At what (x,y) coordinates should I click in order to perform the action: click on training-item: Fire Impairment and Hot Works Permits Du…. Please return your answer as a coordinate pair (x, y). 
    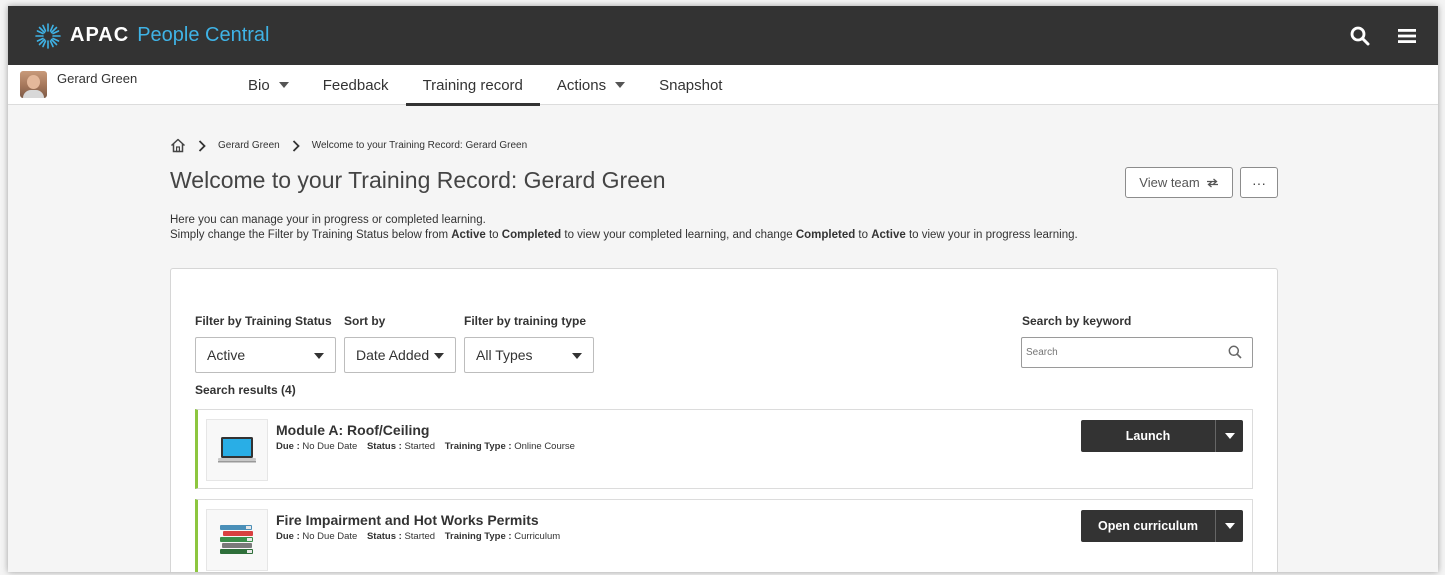
    Looking at the image, I should click on (724, 535).